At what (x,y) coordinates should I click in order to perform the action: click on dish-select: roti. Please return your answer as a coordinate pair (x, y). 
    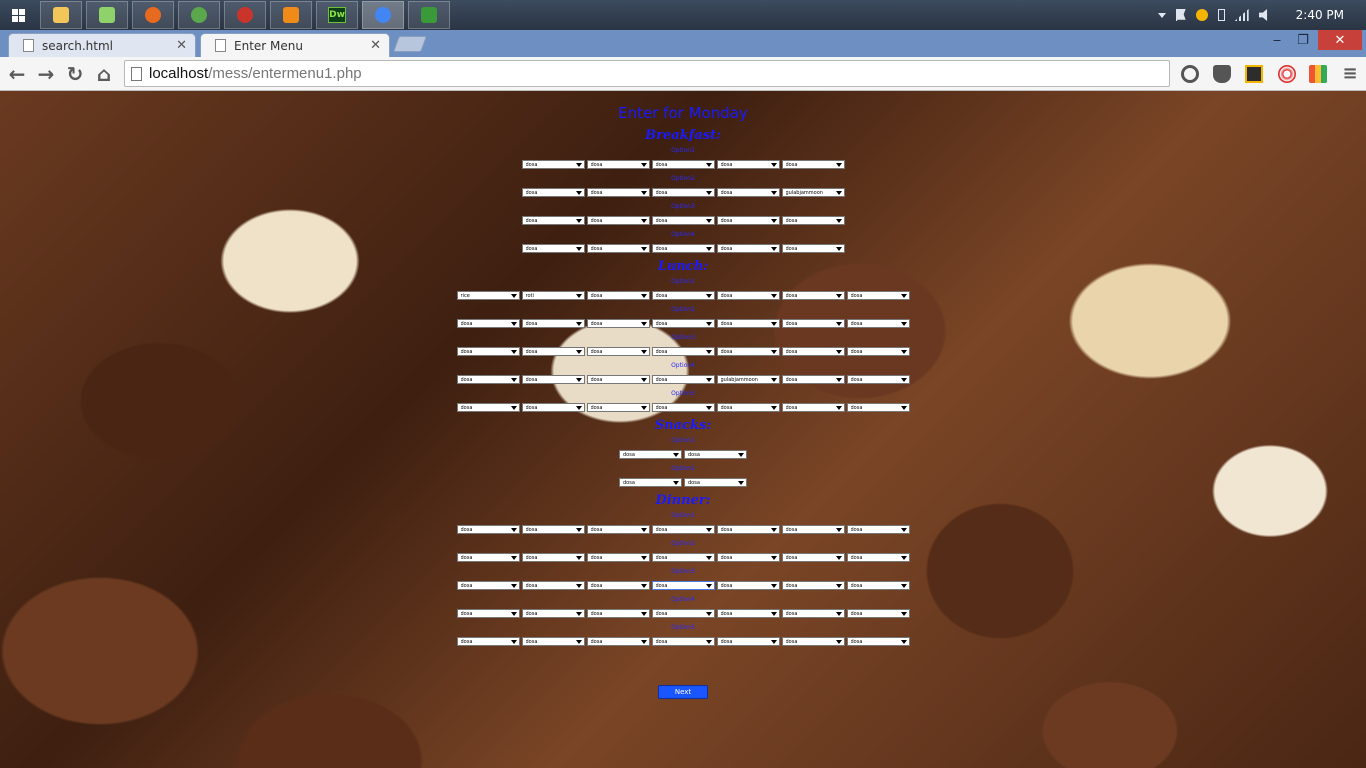
    Looking at the image, I should click on (553, 295).